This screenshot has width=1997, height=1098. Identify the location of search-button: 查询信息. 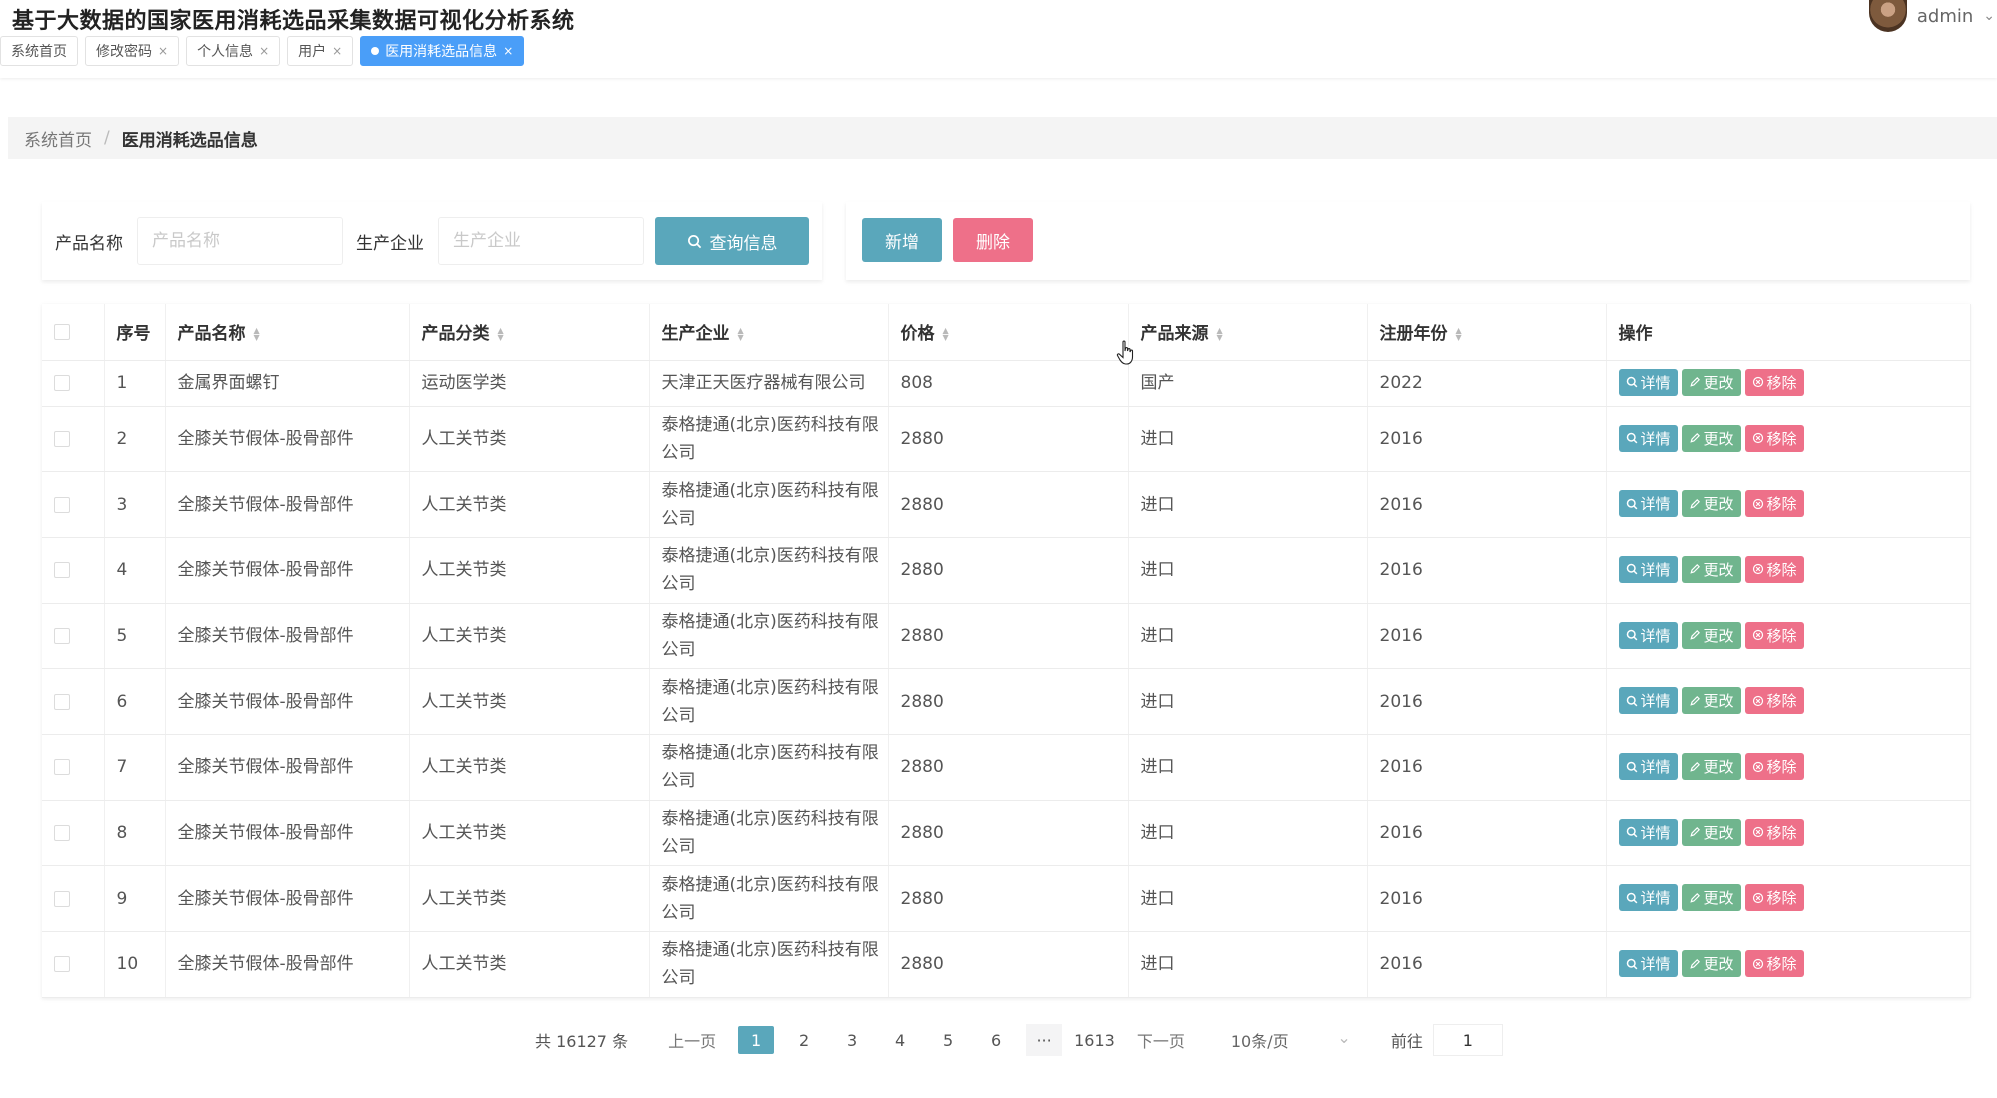
(732, 241).